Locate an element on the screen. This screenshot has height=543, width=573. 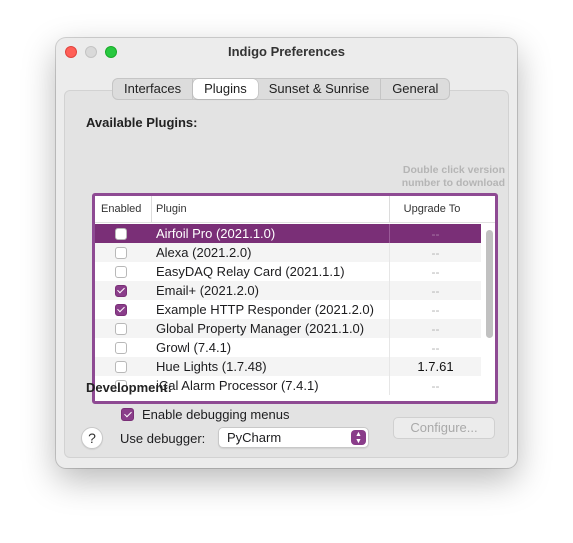
download-hint: Double click version number to download is located at coordinates (453, 176).